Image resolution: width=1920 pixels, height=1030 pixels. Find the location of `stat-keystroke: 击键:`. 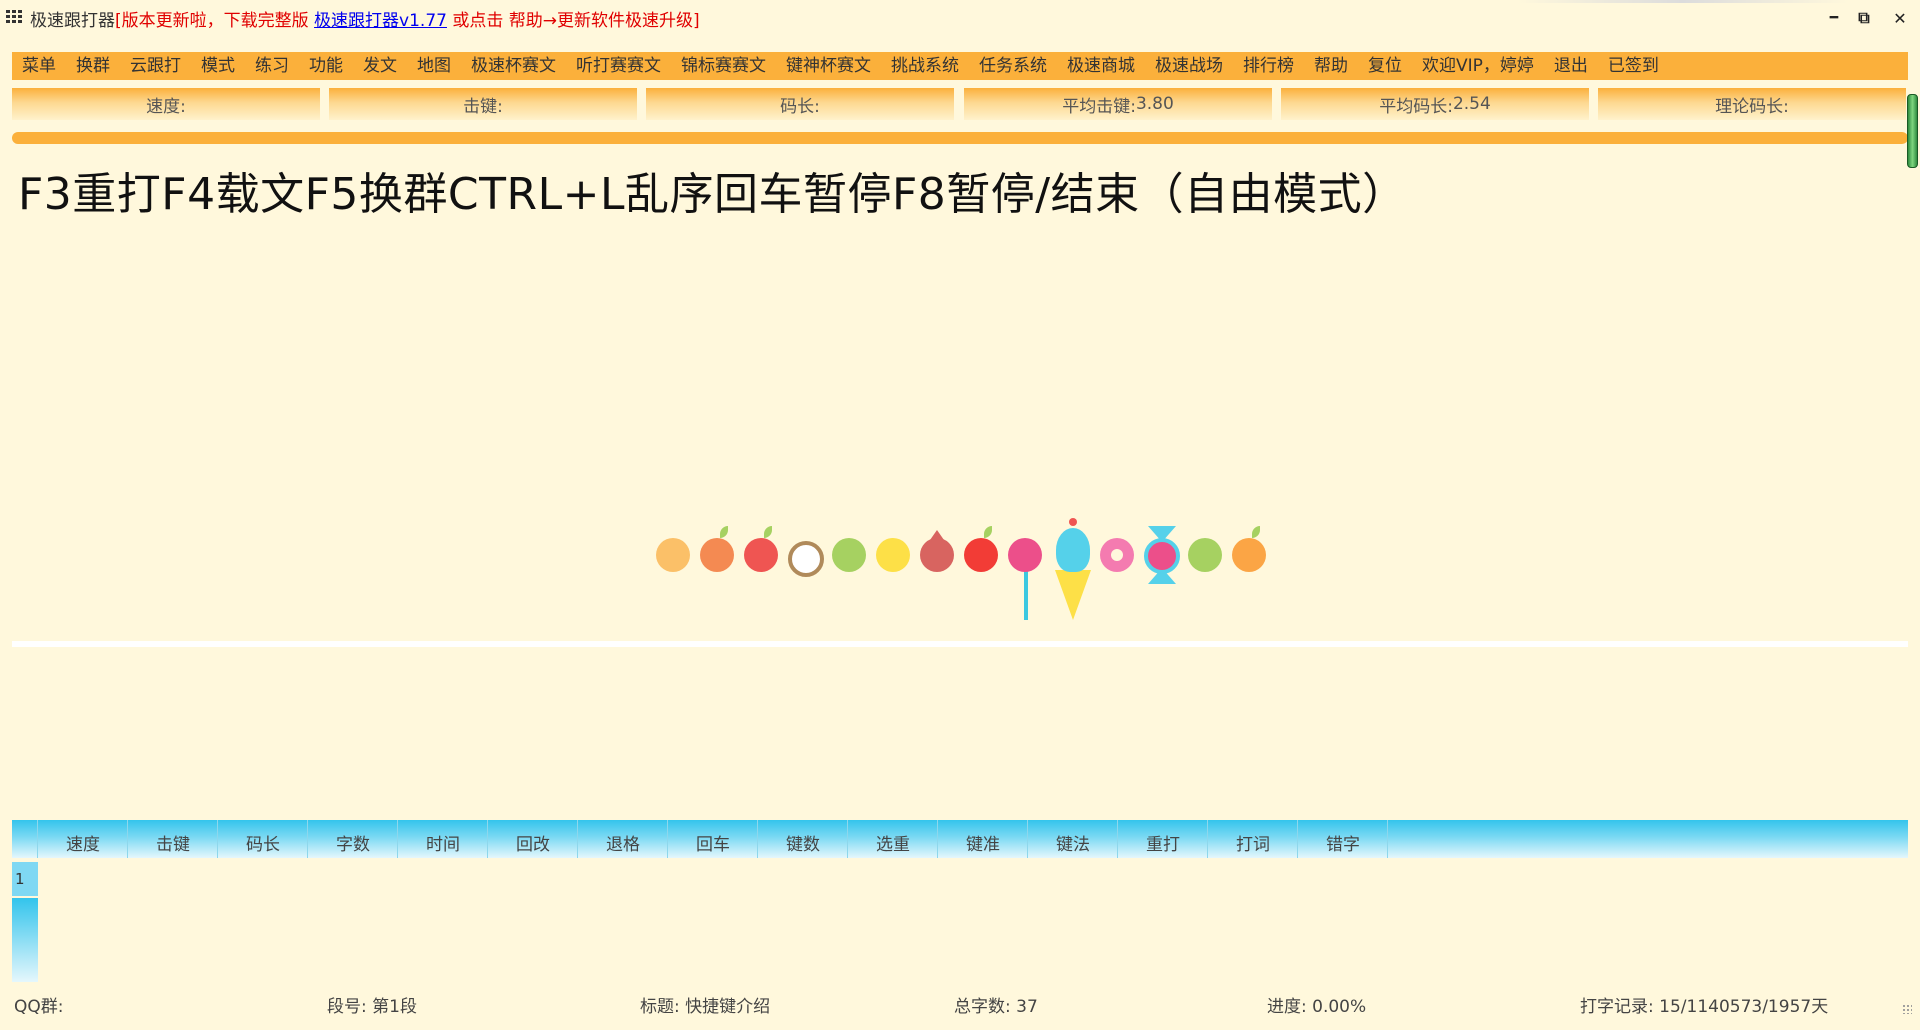

stat-keystroke: 击键: is located at coordinates (483, 104).